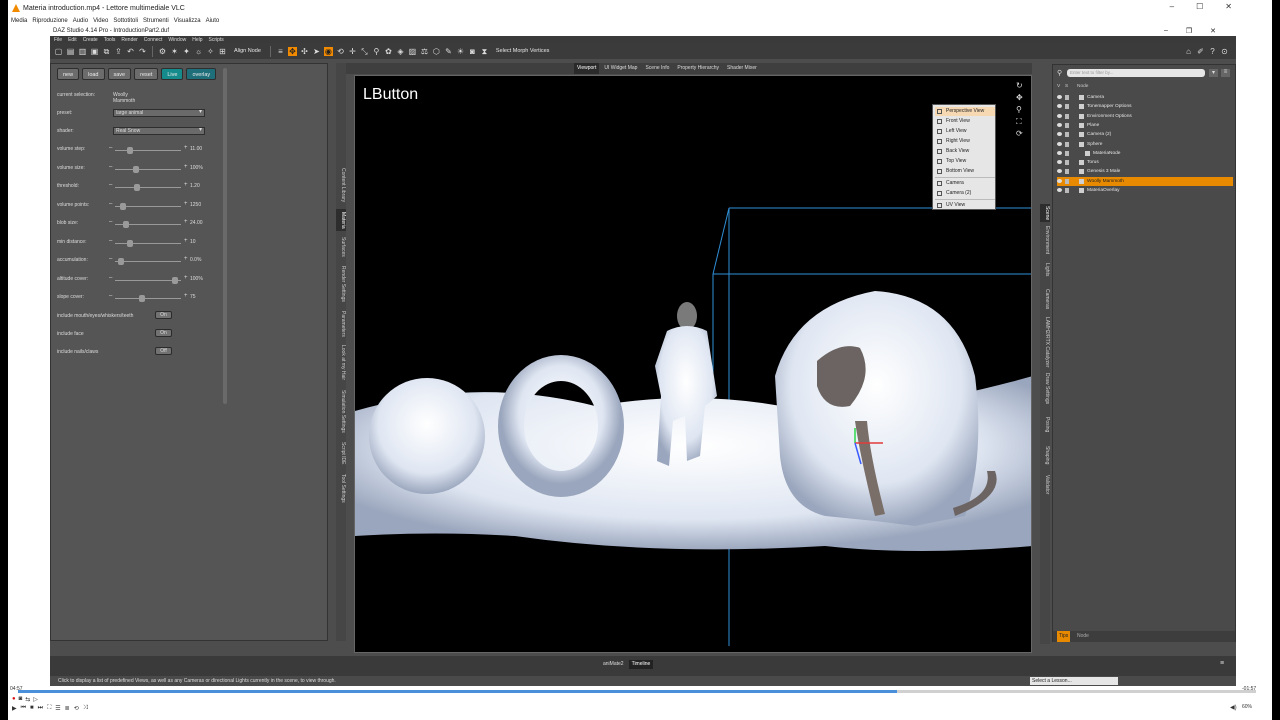 This screenshot has height=720, width=1280. What do you see at coordinates (523, 51) in the screenshot?
I see `select-morph-vertices-label: Select Morph Vertices` at bounding box center [523, 51].